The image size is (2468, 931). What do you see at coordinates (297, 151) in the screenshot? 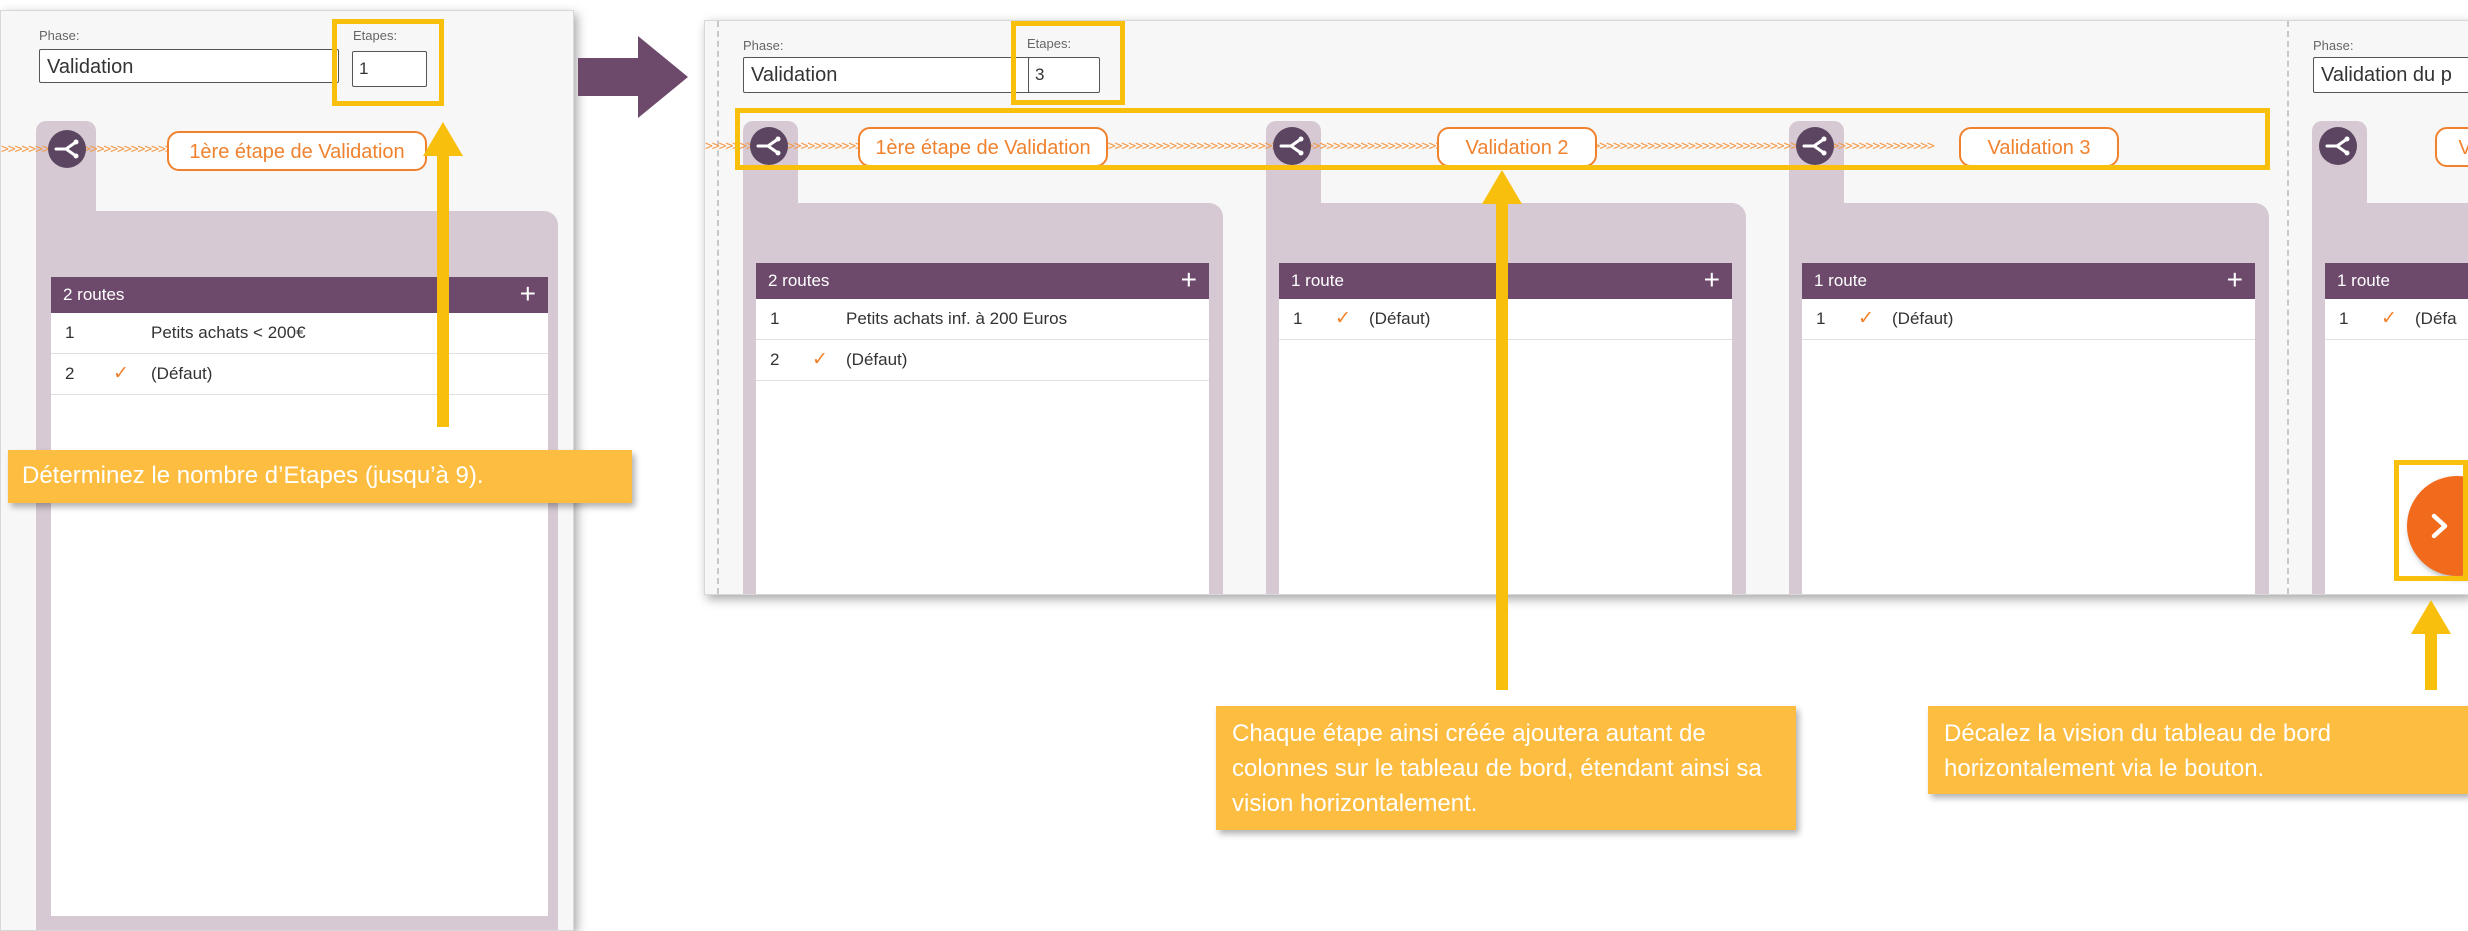
I see `step-name-label: 1ère étape de Validation` at bounding box center [297, 151].